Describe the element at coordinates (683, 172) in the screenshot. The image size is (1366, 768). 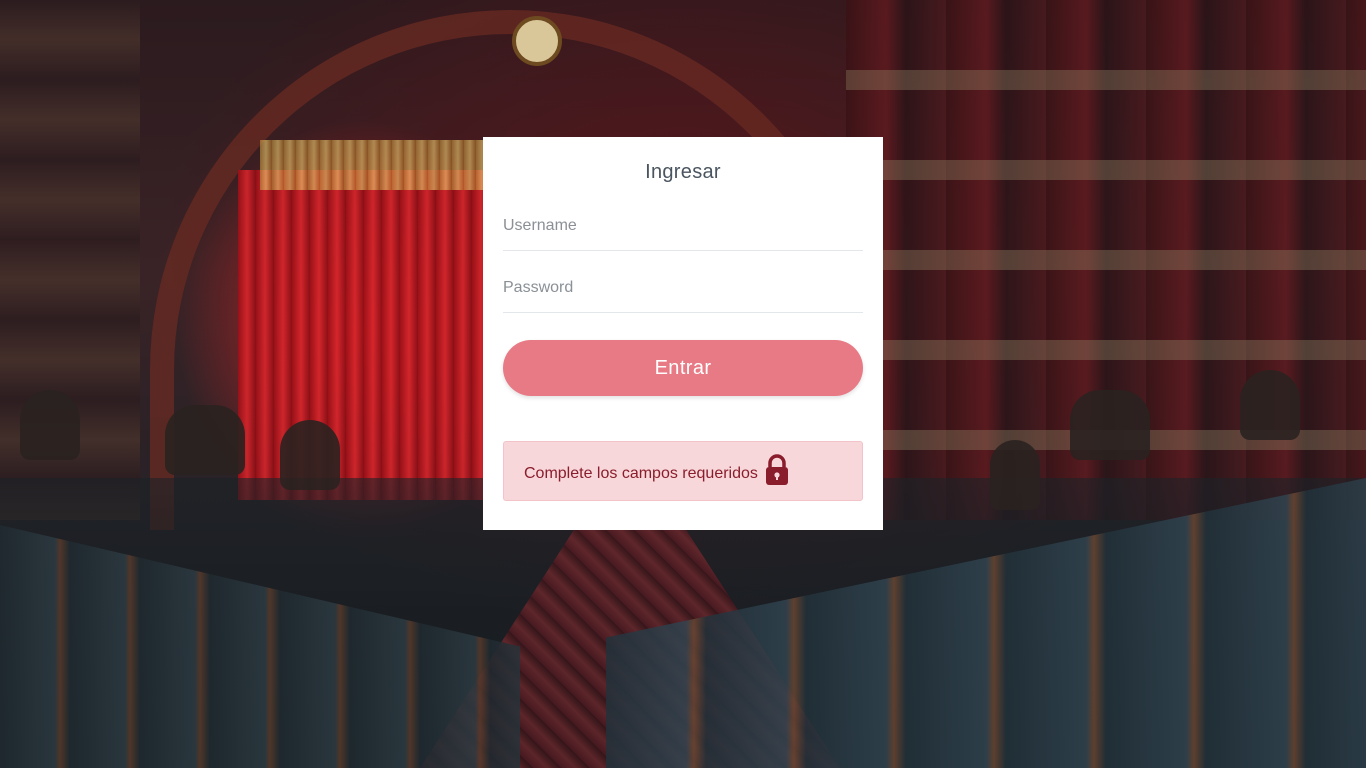
I see `login-title: Ingresar` at that location.